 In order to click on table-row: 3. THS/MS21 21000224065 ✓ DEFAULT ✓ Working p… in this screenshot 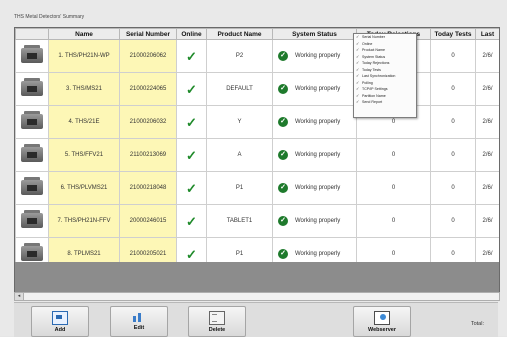, I will do `click(257, 89)`.